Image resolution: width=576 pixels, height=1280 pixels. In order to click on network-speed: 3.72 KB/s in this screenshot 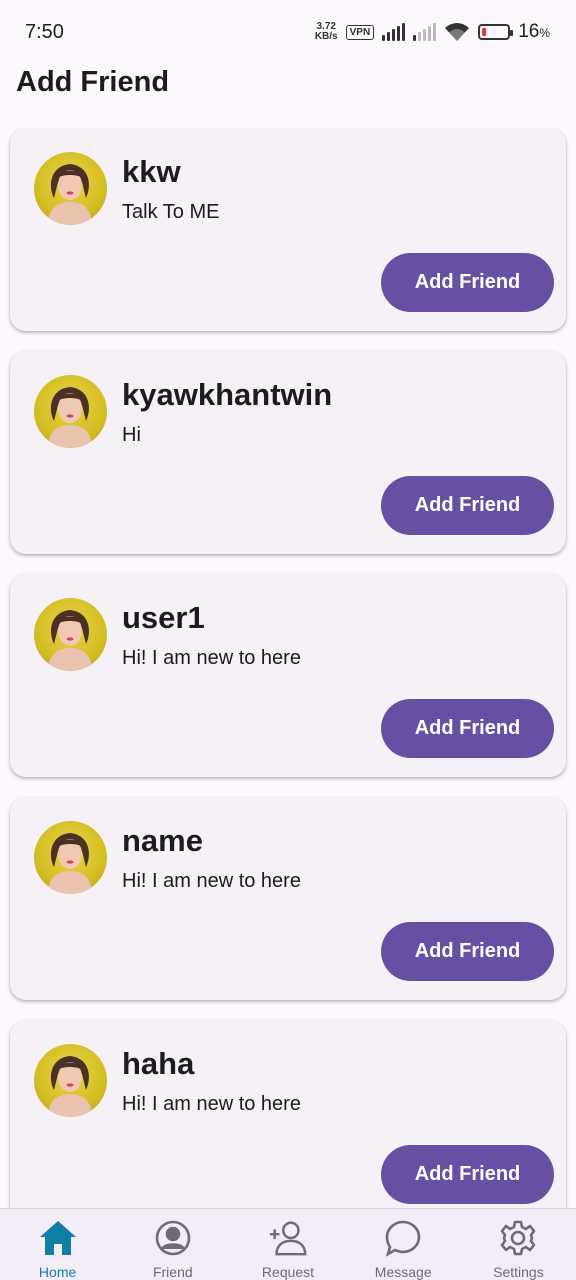, I will do `click(326, 32)`.